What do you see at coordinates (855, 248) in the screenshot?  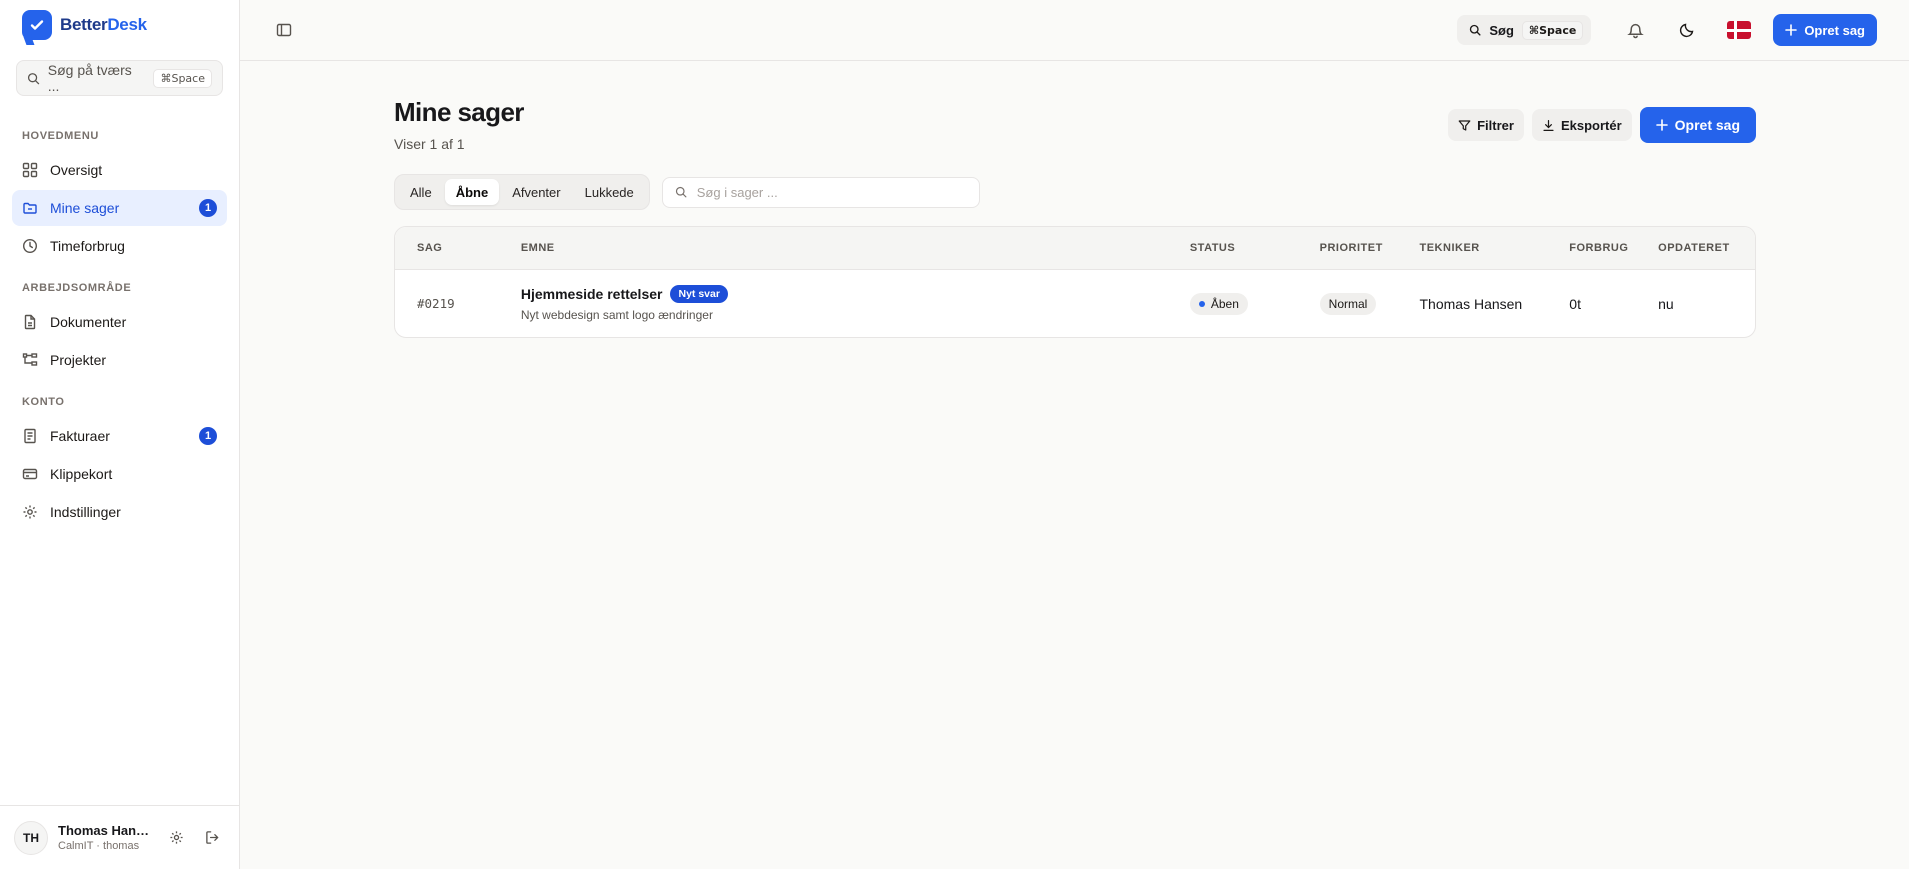 I see `column-header-emne: EMNE` at bounding box center [855, 248].